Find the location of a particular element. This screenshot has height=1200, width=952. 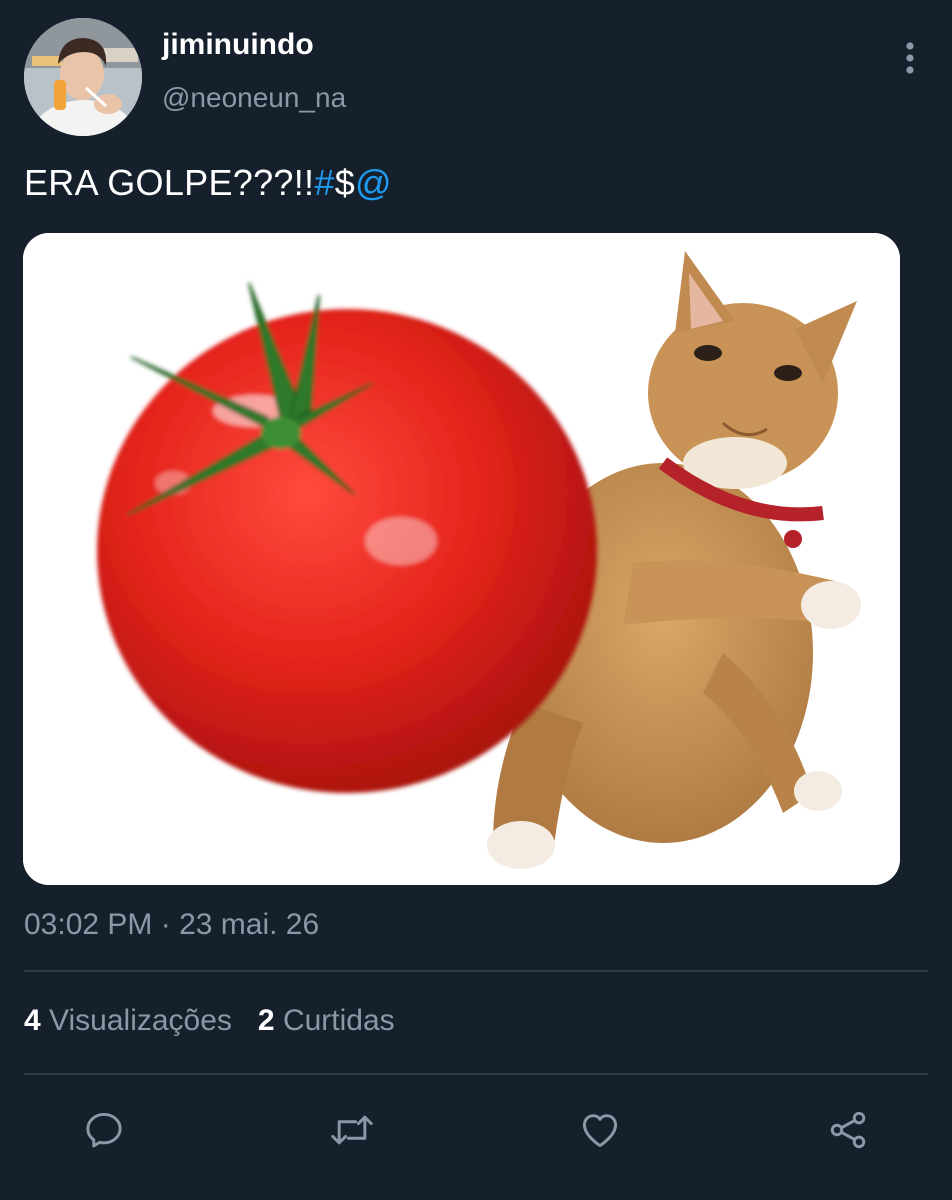

user-handle: @neoneun_na is located at coordinates (254, 98).